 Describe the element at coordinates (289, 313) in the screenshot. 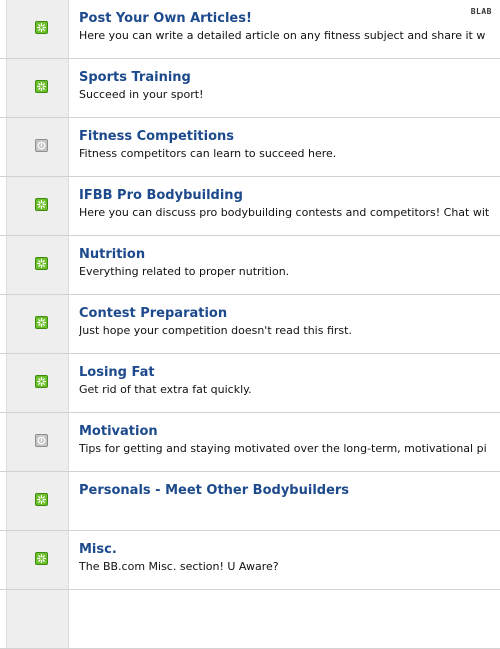

I see `forum-title-link: Contest Preparation` at that location.